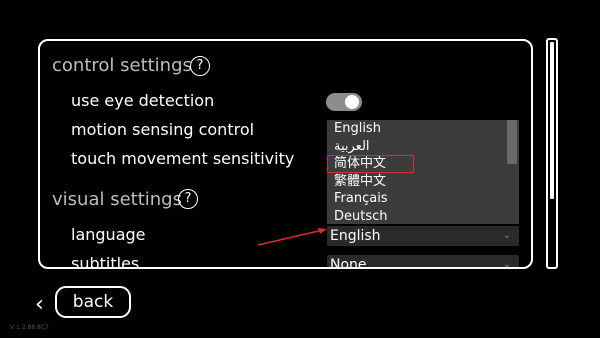  Describe the element at coordinates (370, 164) in the screenshot. I see `language-option-highlighted: 简体中文` at that location.